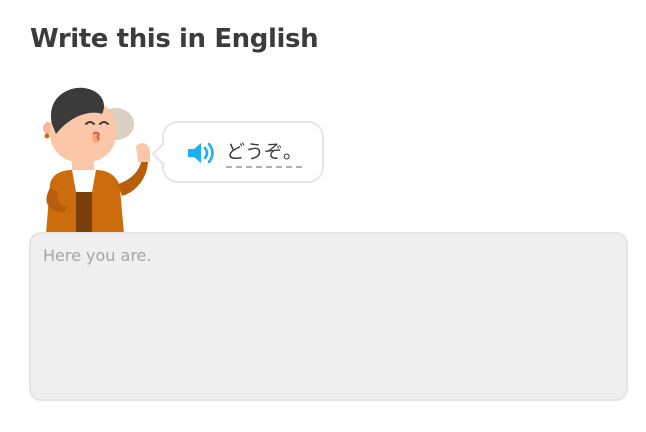 The image size is (646, 432). What do you see at coordinates (202, 153) in the screenshot?
I see `speaker-icon` at bounding box center [202, 153].